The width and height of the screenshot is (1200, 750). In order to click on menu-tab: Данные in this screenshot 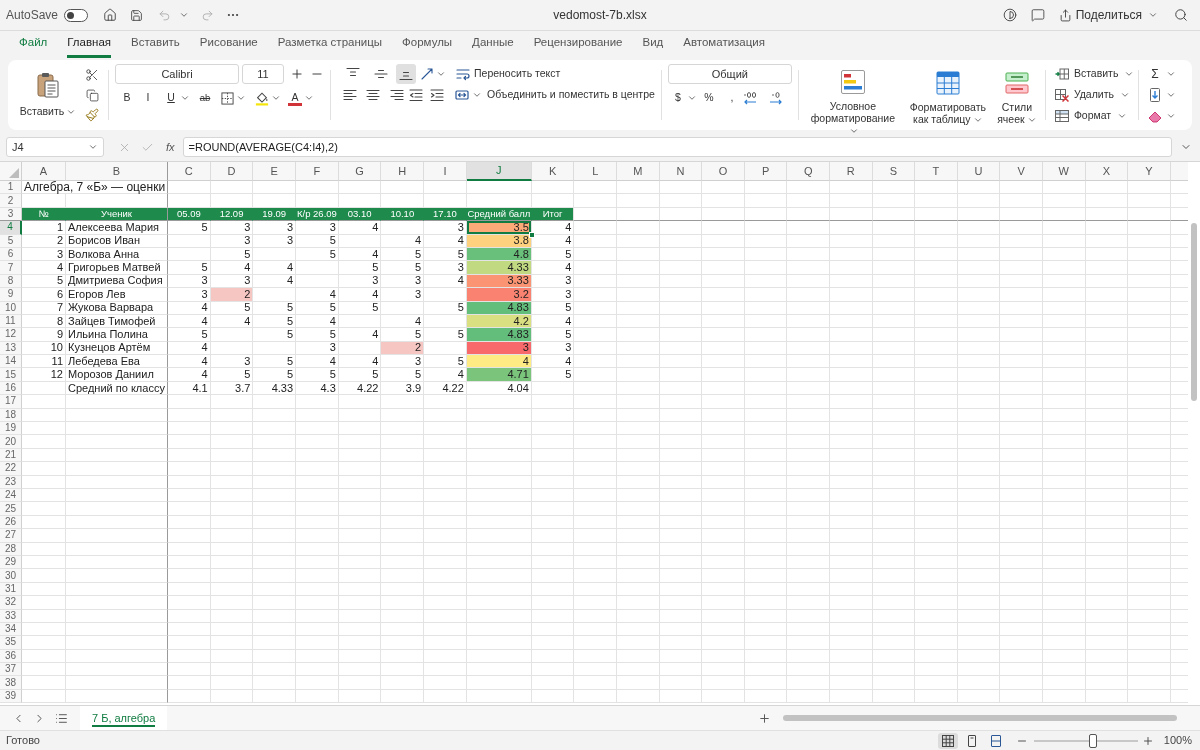, I will do `click(493, 46)`.